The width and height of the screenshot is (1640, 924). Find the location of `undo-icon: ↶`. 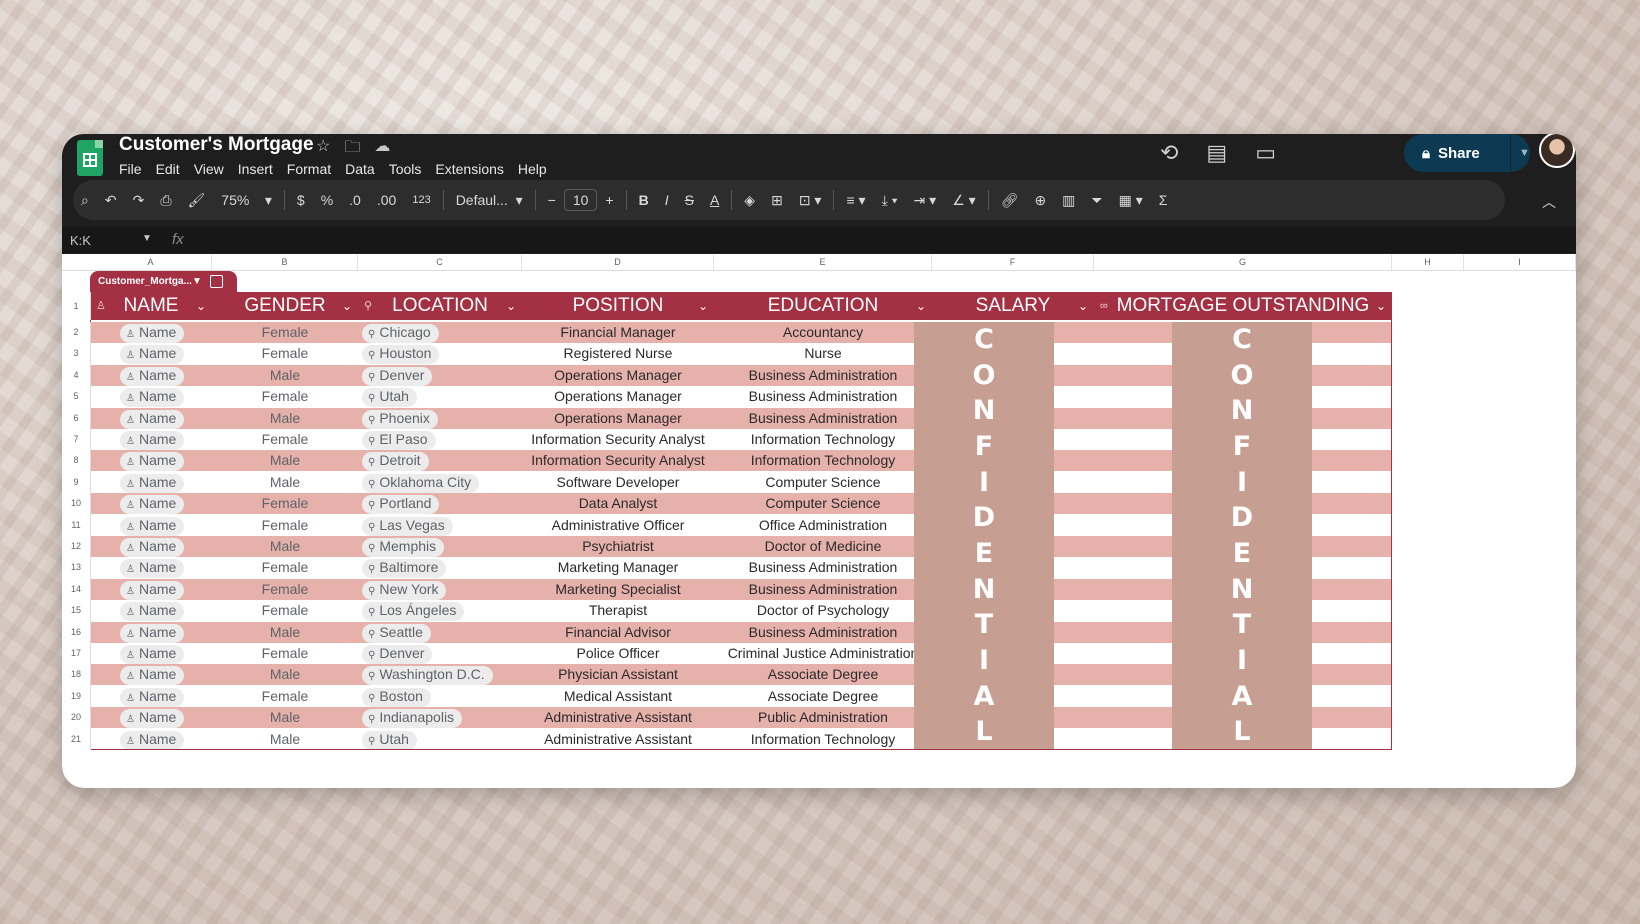

undo-icon: ↶ is located at coordinates (111, 200).